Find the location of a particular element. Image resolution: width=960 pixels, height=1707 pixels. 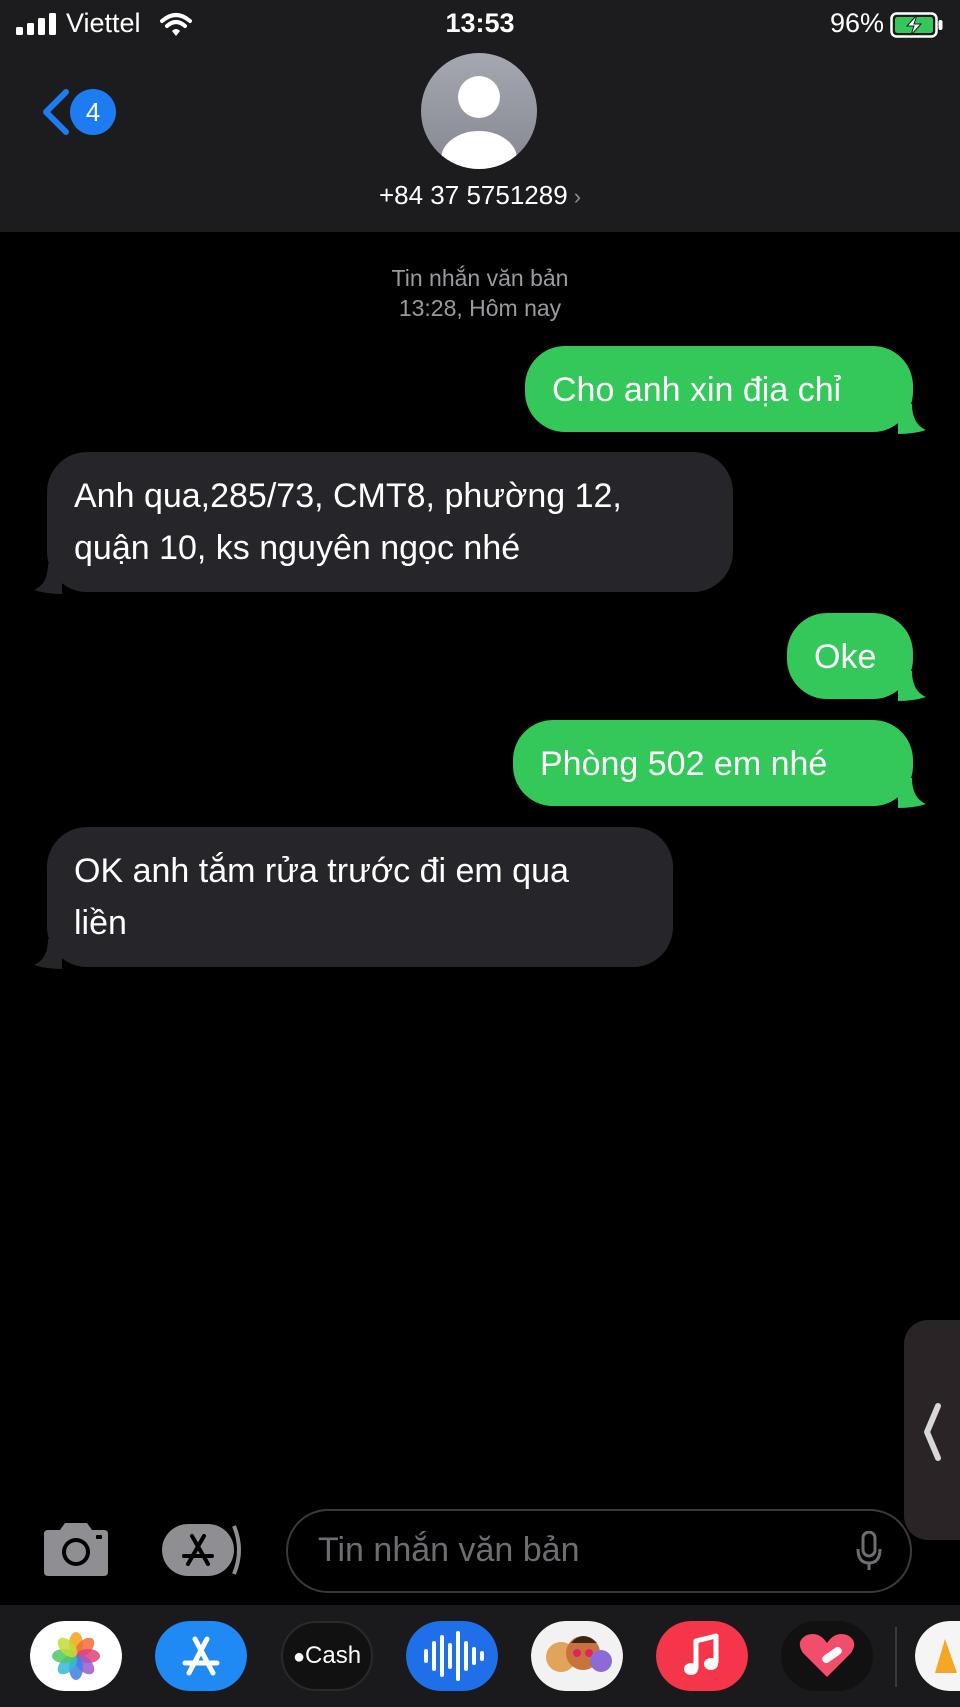

more-apps-icon is located at coordinates (937, 1656).